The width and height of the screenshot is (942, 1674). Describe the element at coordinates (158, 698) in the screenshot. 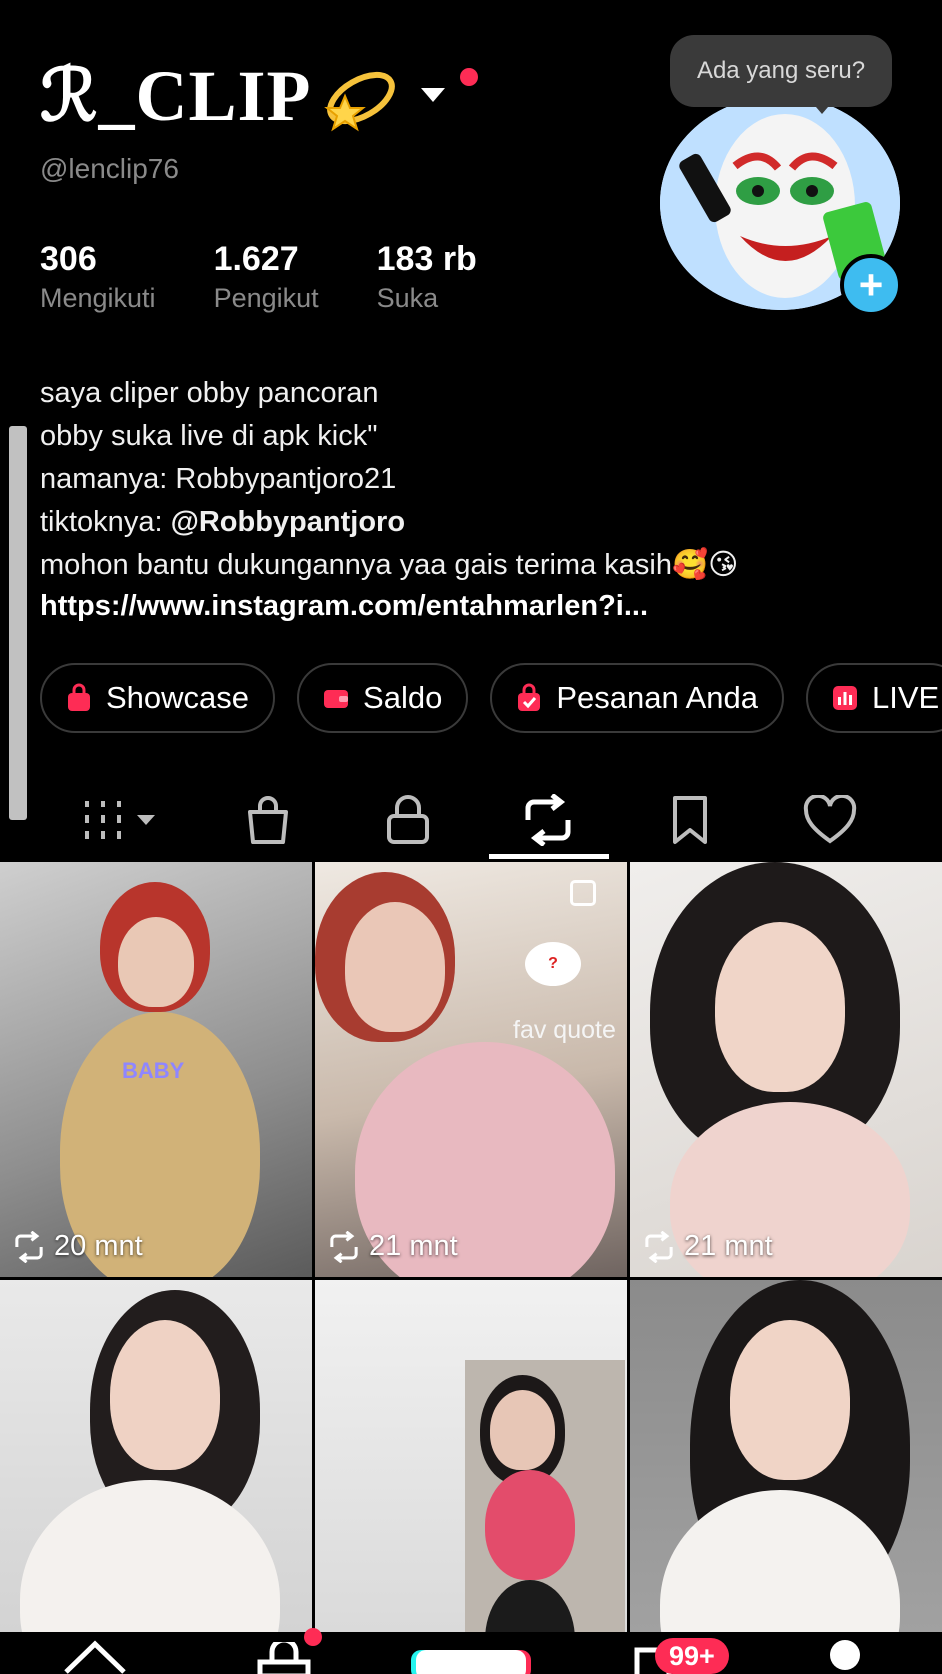

I see `showcase-chip: Showcase` at that location.